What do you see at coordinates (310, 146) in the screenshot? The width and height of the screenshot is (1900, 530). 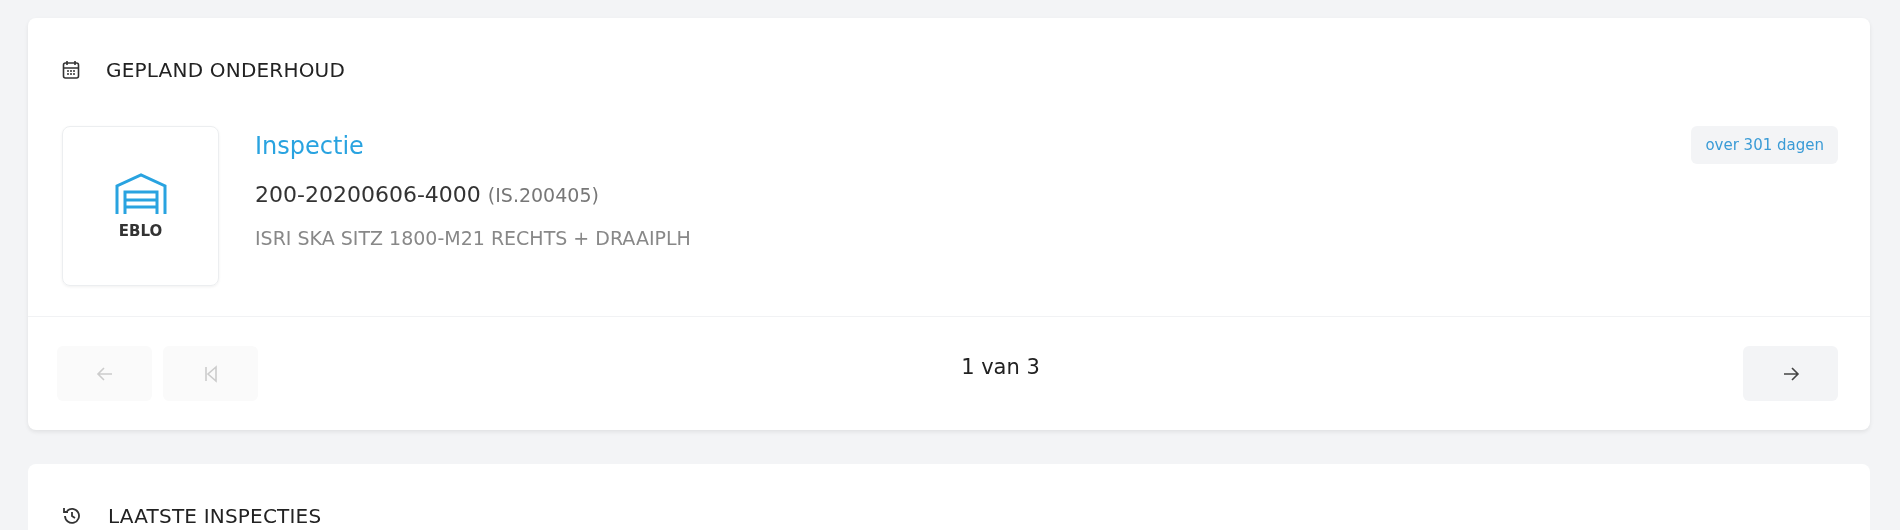 I see `maintenance-type: Inspectie` at bounding box center [310, 146].